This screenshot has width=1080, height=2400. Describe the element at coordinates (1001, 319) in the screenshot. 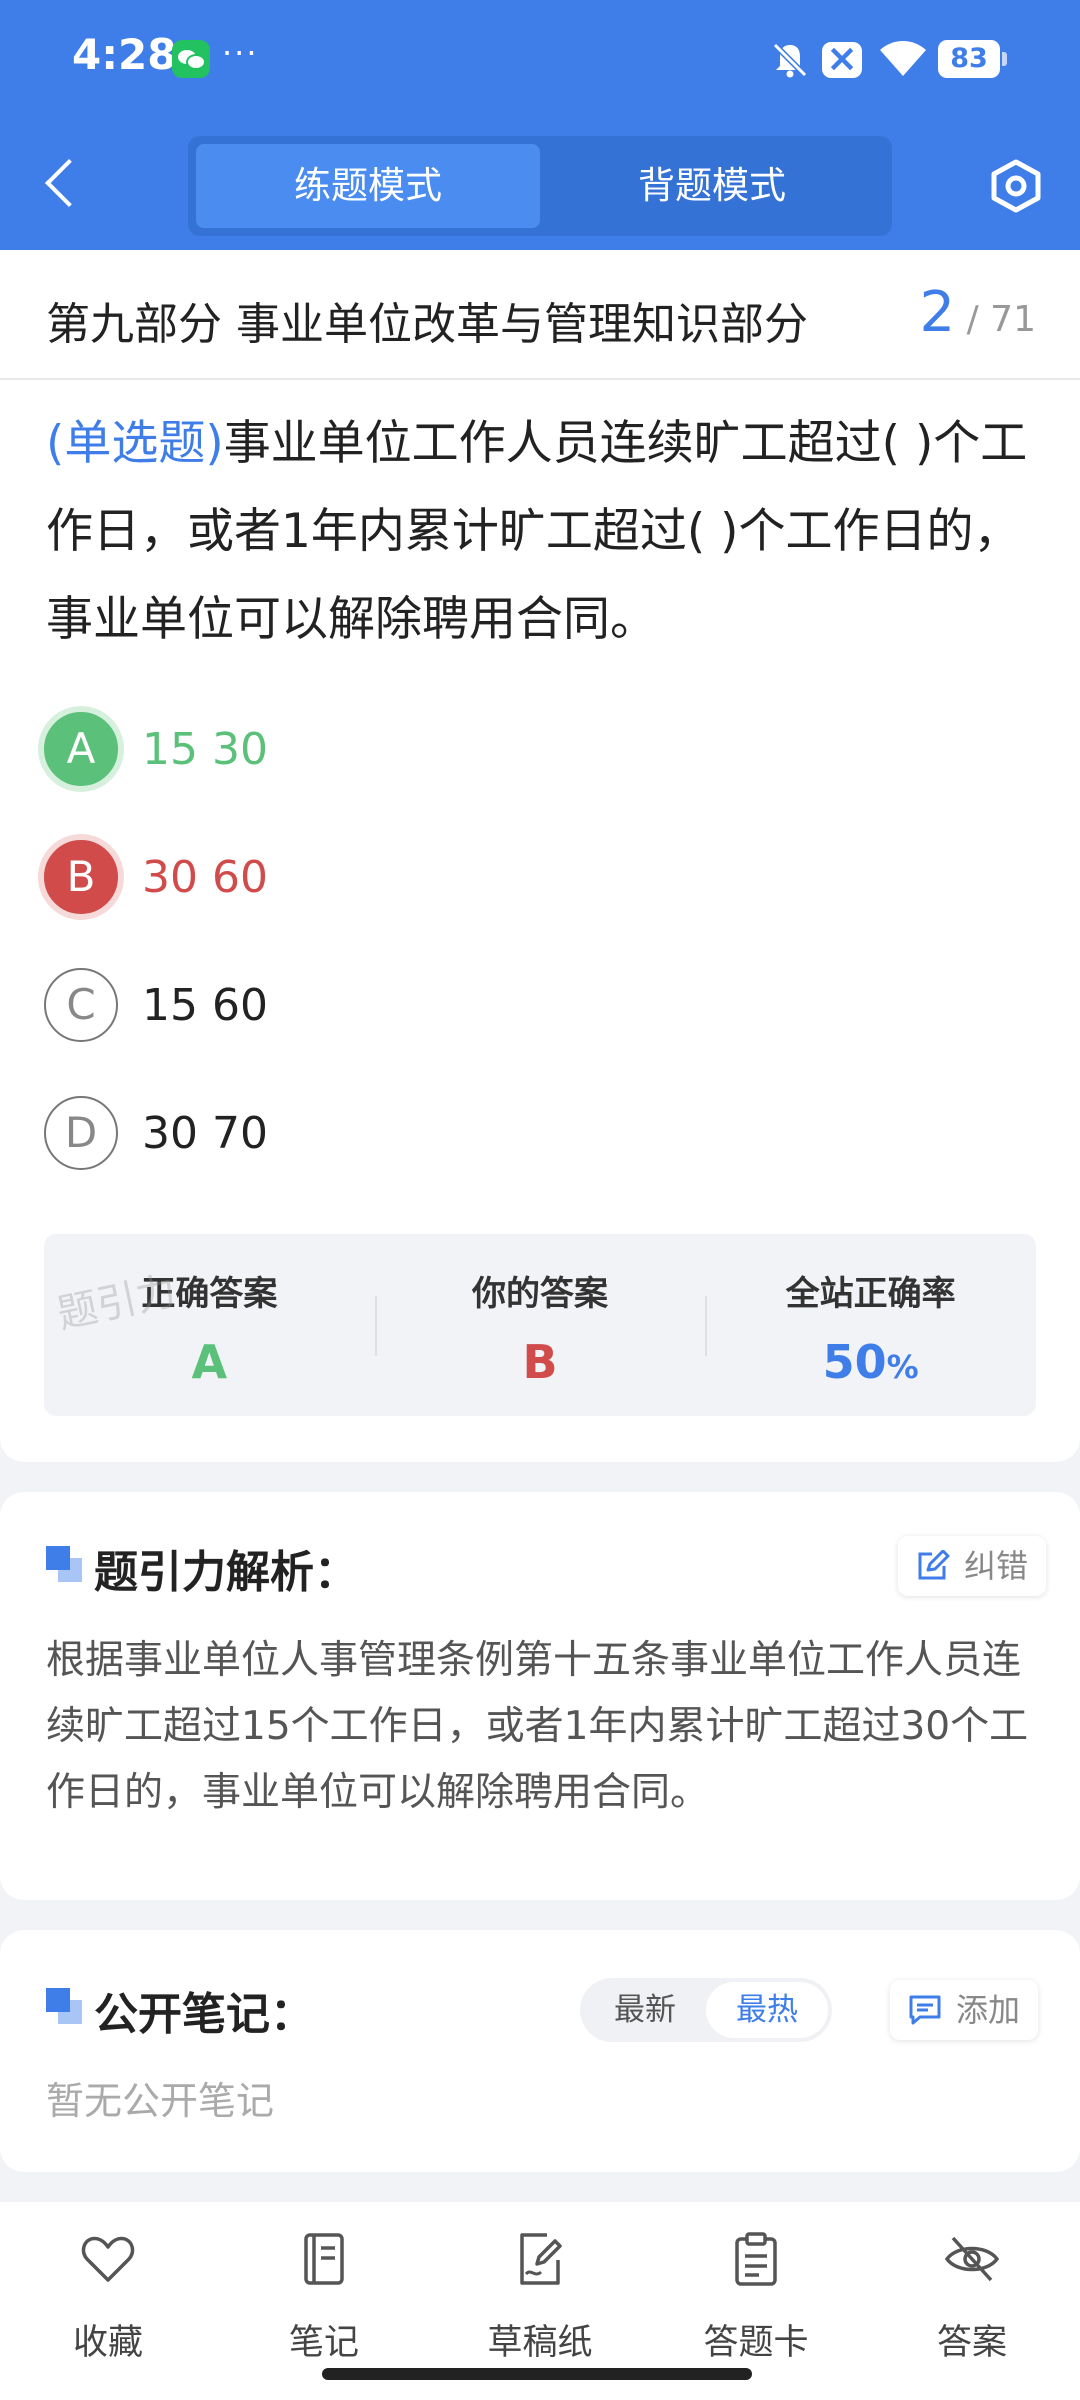

I see `total-questions: / 71` at that location.